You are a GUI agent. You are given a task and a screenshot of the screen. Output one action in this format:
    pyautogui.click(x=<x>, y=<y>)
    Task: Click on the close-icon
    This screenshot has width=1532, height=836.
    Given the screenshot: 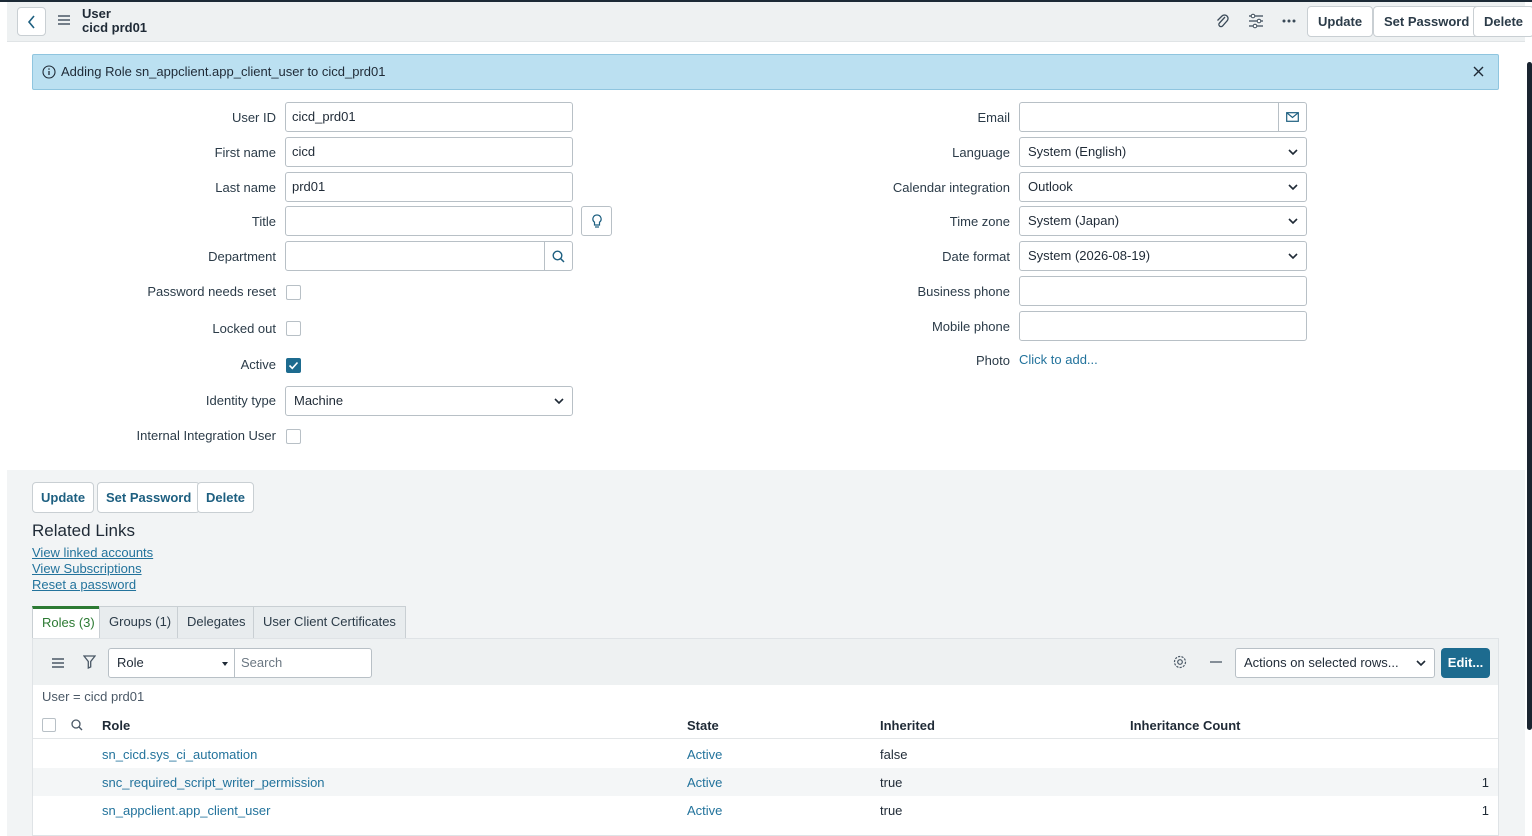 What is the action you would take?
    pyautogui.click(x=1478, y=71)
    